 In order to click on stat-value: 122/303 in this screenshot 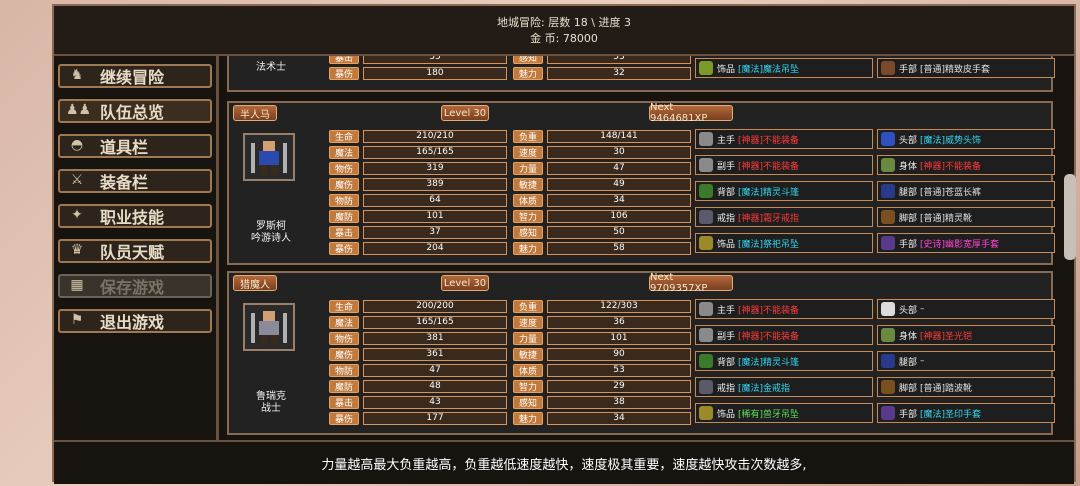, I will do `click(619, 306)`.